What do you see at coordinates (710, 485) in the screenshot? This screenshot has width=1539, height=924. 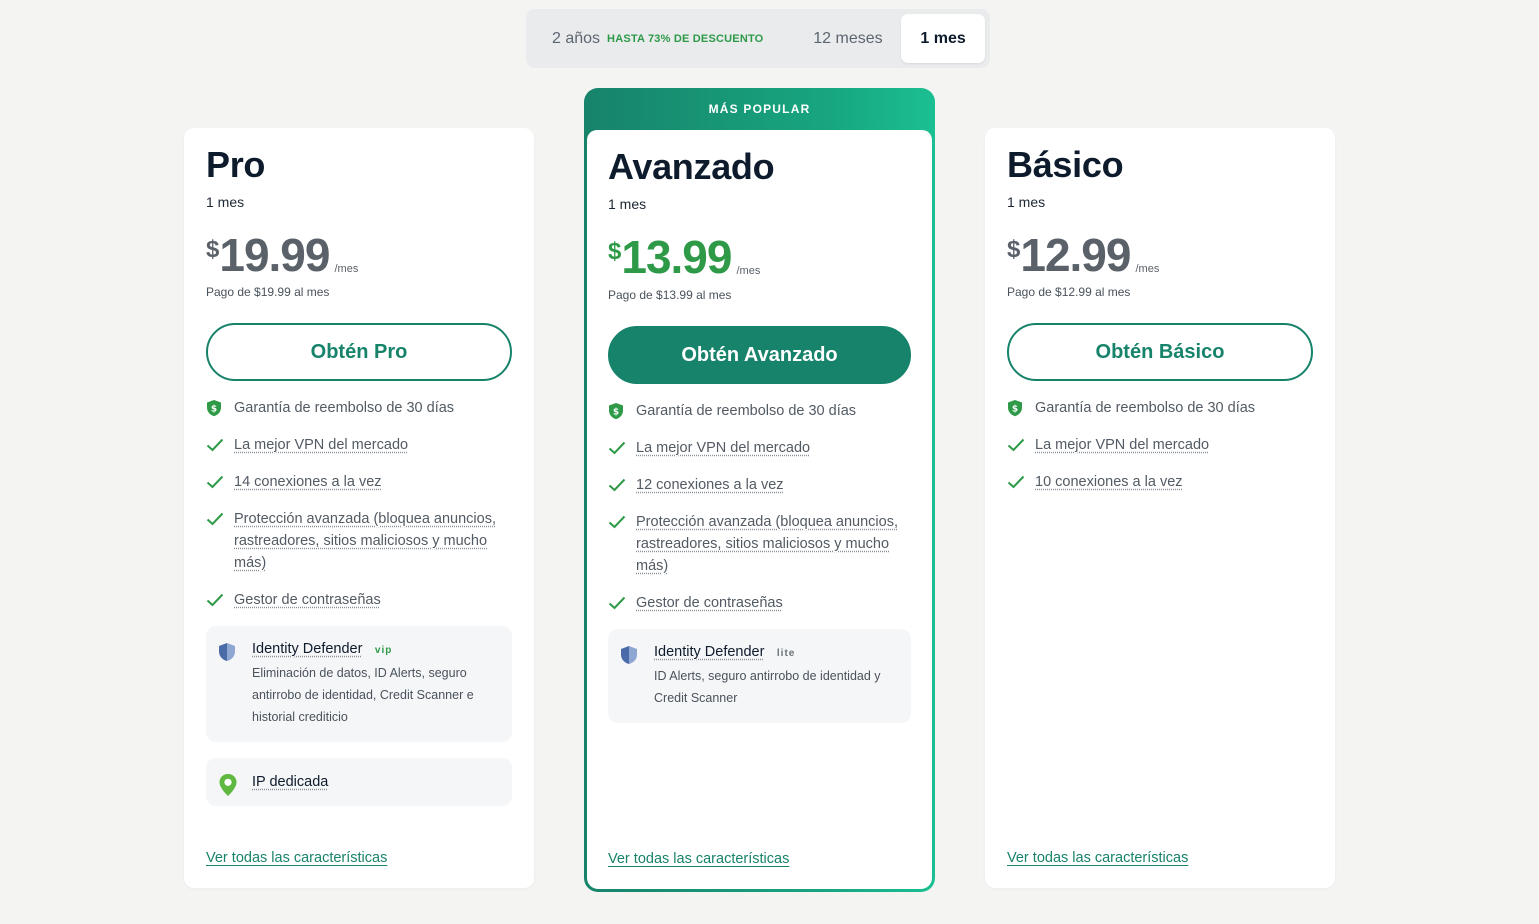 I see `feature-text: 12 conexiones a la vez` at bounding box center [710, 485].